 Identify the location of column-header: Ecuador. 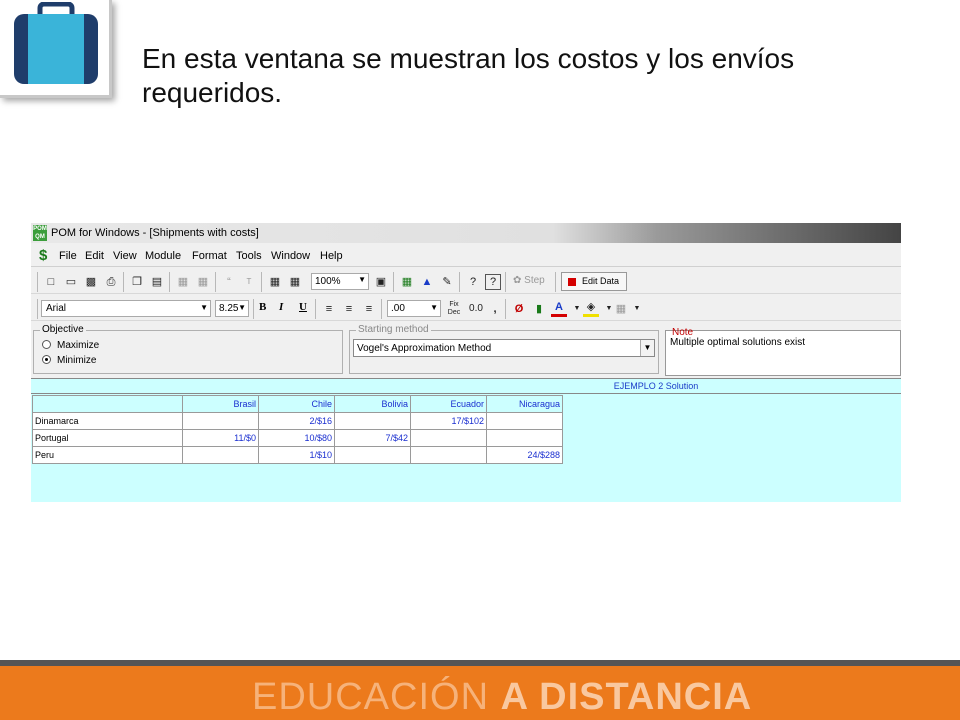
(448, 404).